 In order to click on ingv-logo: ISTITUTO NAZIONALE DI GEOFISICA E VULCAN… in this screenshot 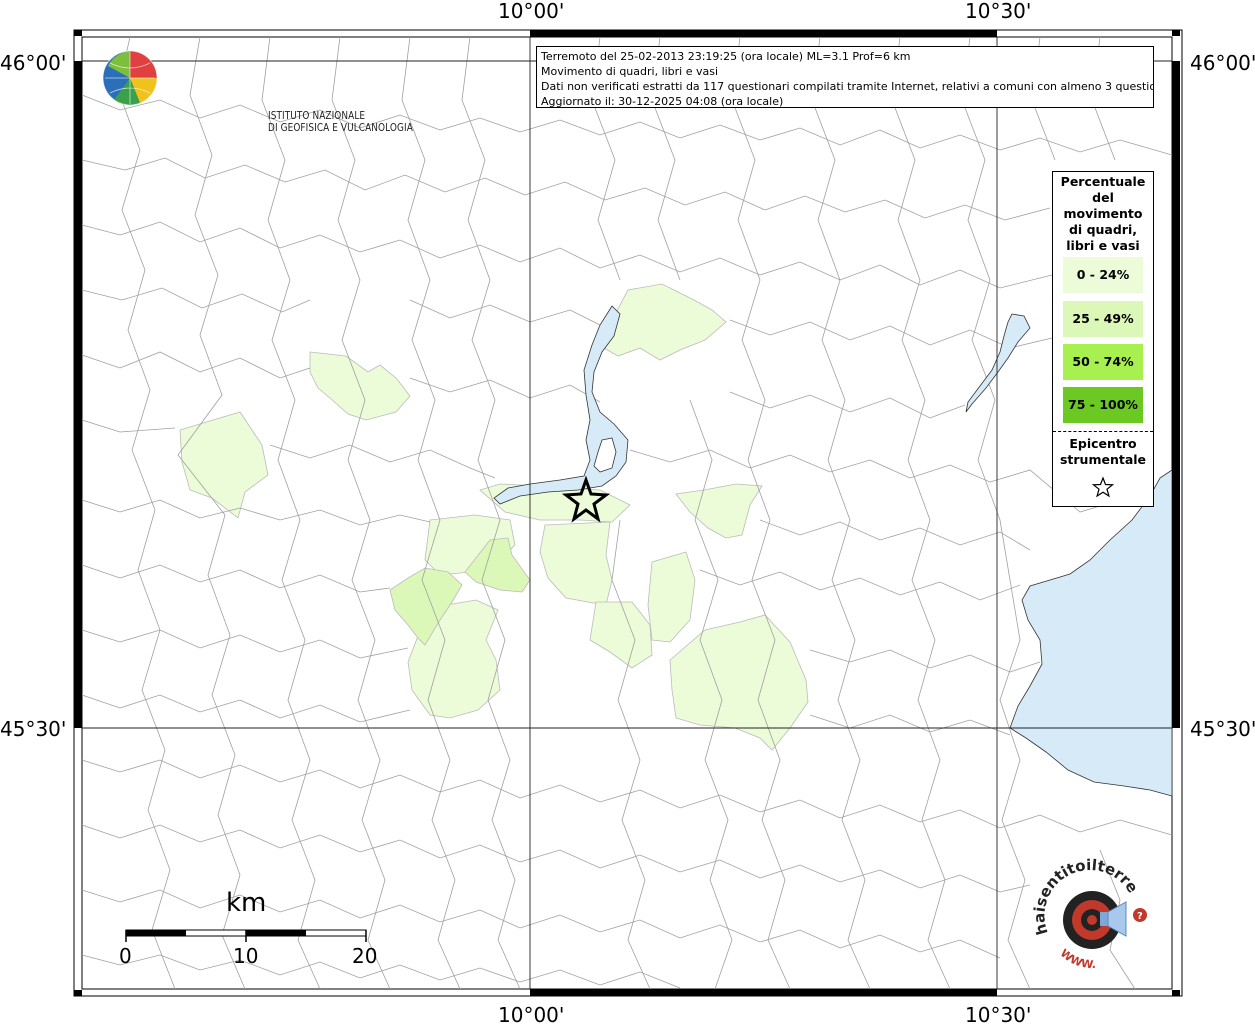, I will do `click(256, 91)`.